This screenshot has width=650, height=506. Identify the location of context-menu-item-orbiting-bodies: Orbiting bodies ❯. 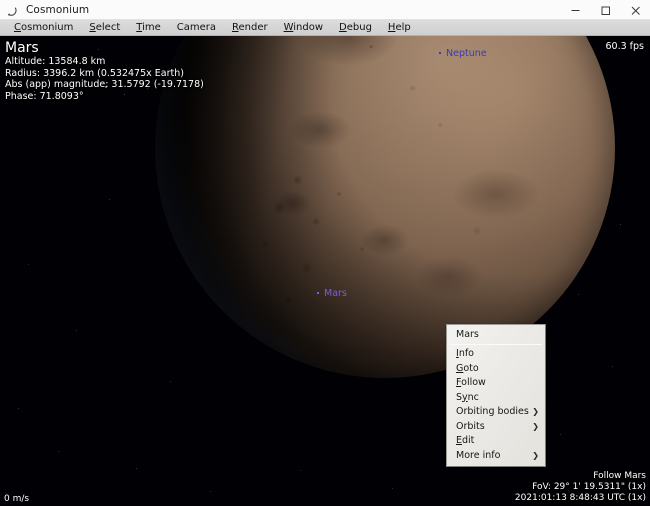
(496, 412).